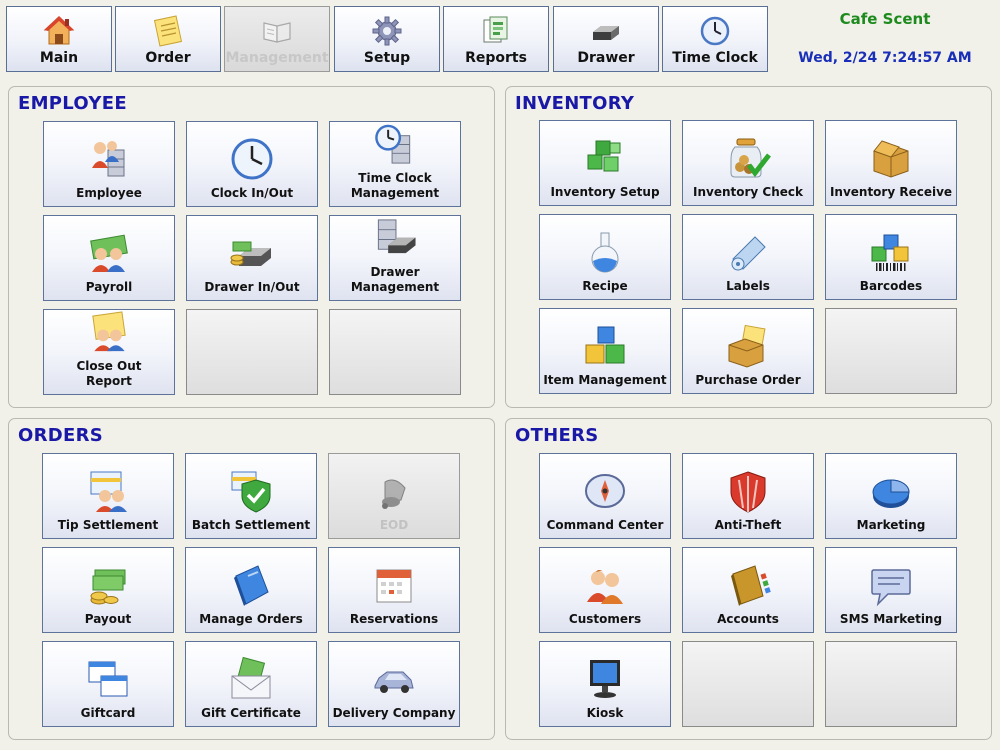  What do you see at coordinates (277, 32) in the screenshot?
I see `open-book-icon` at bounding box center [277, 32].